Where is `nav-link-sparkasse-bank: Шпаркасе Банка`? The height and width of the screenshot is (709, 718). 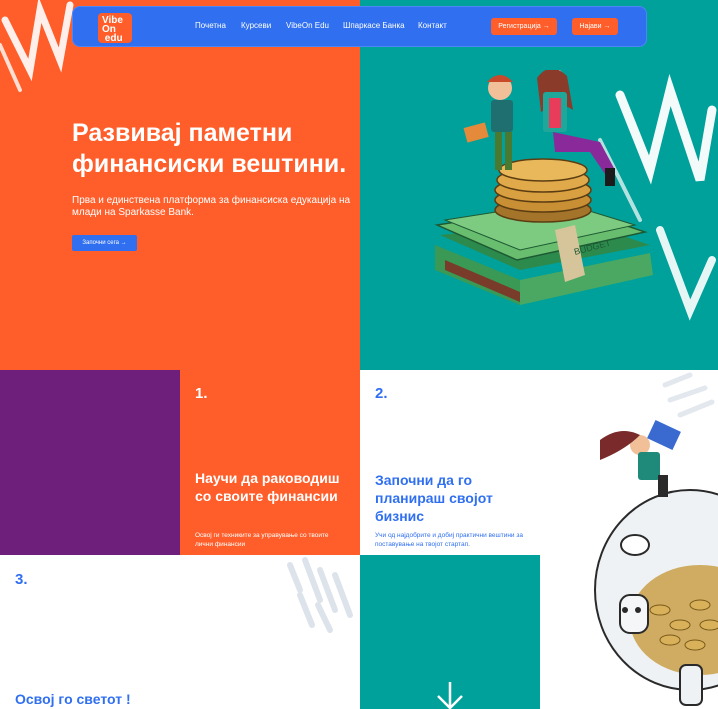
nav-link-sparkasse-bank: Шпаркасе Банка is located at coordinates (374, 25).